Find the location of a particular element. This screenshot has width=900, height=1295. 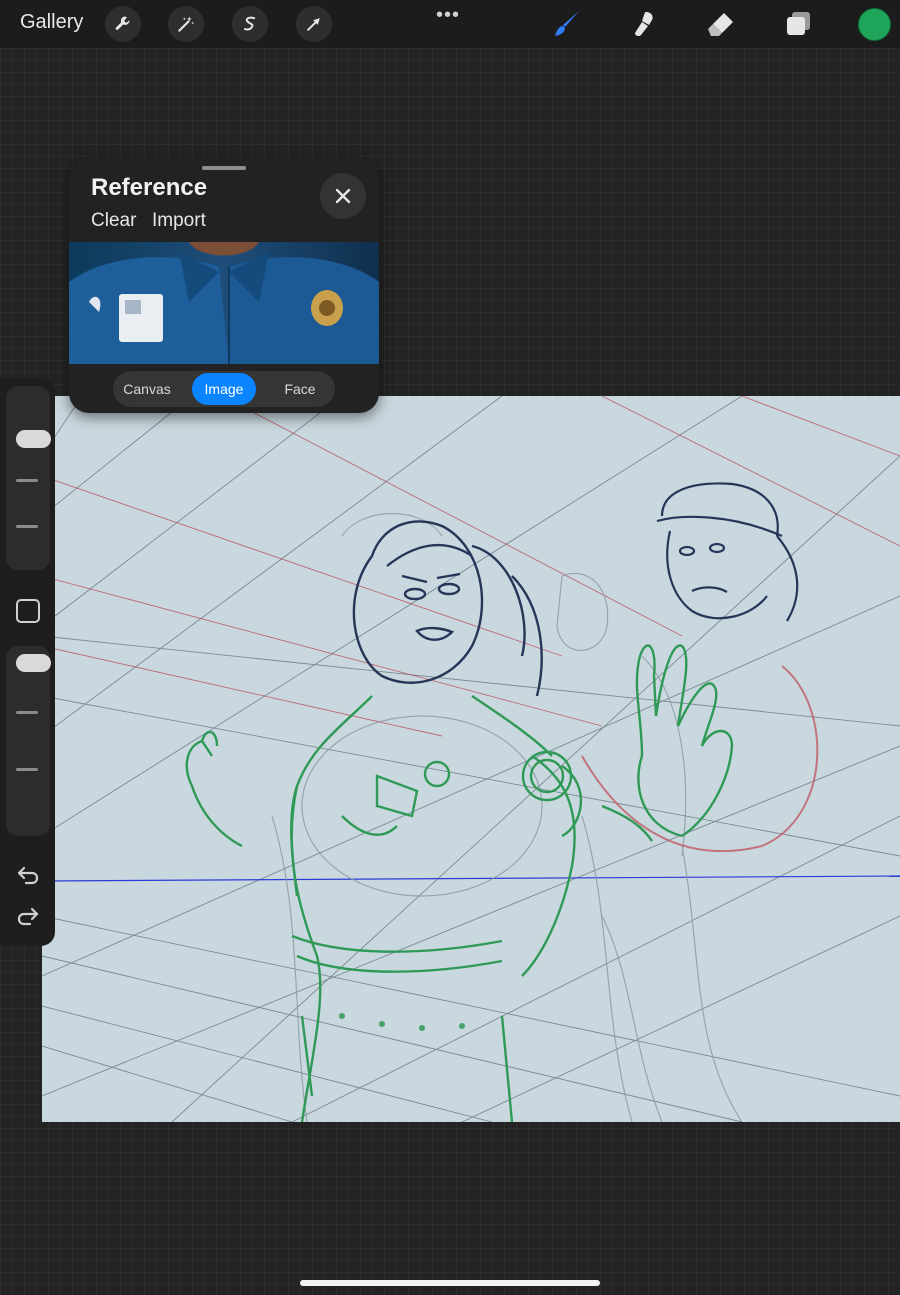

reference-image is located at coordinates (224, 303).